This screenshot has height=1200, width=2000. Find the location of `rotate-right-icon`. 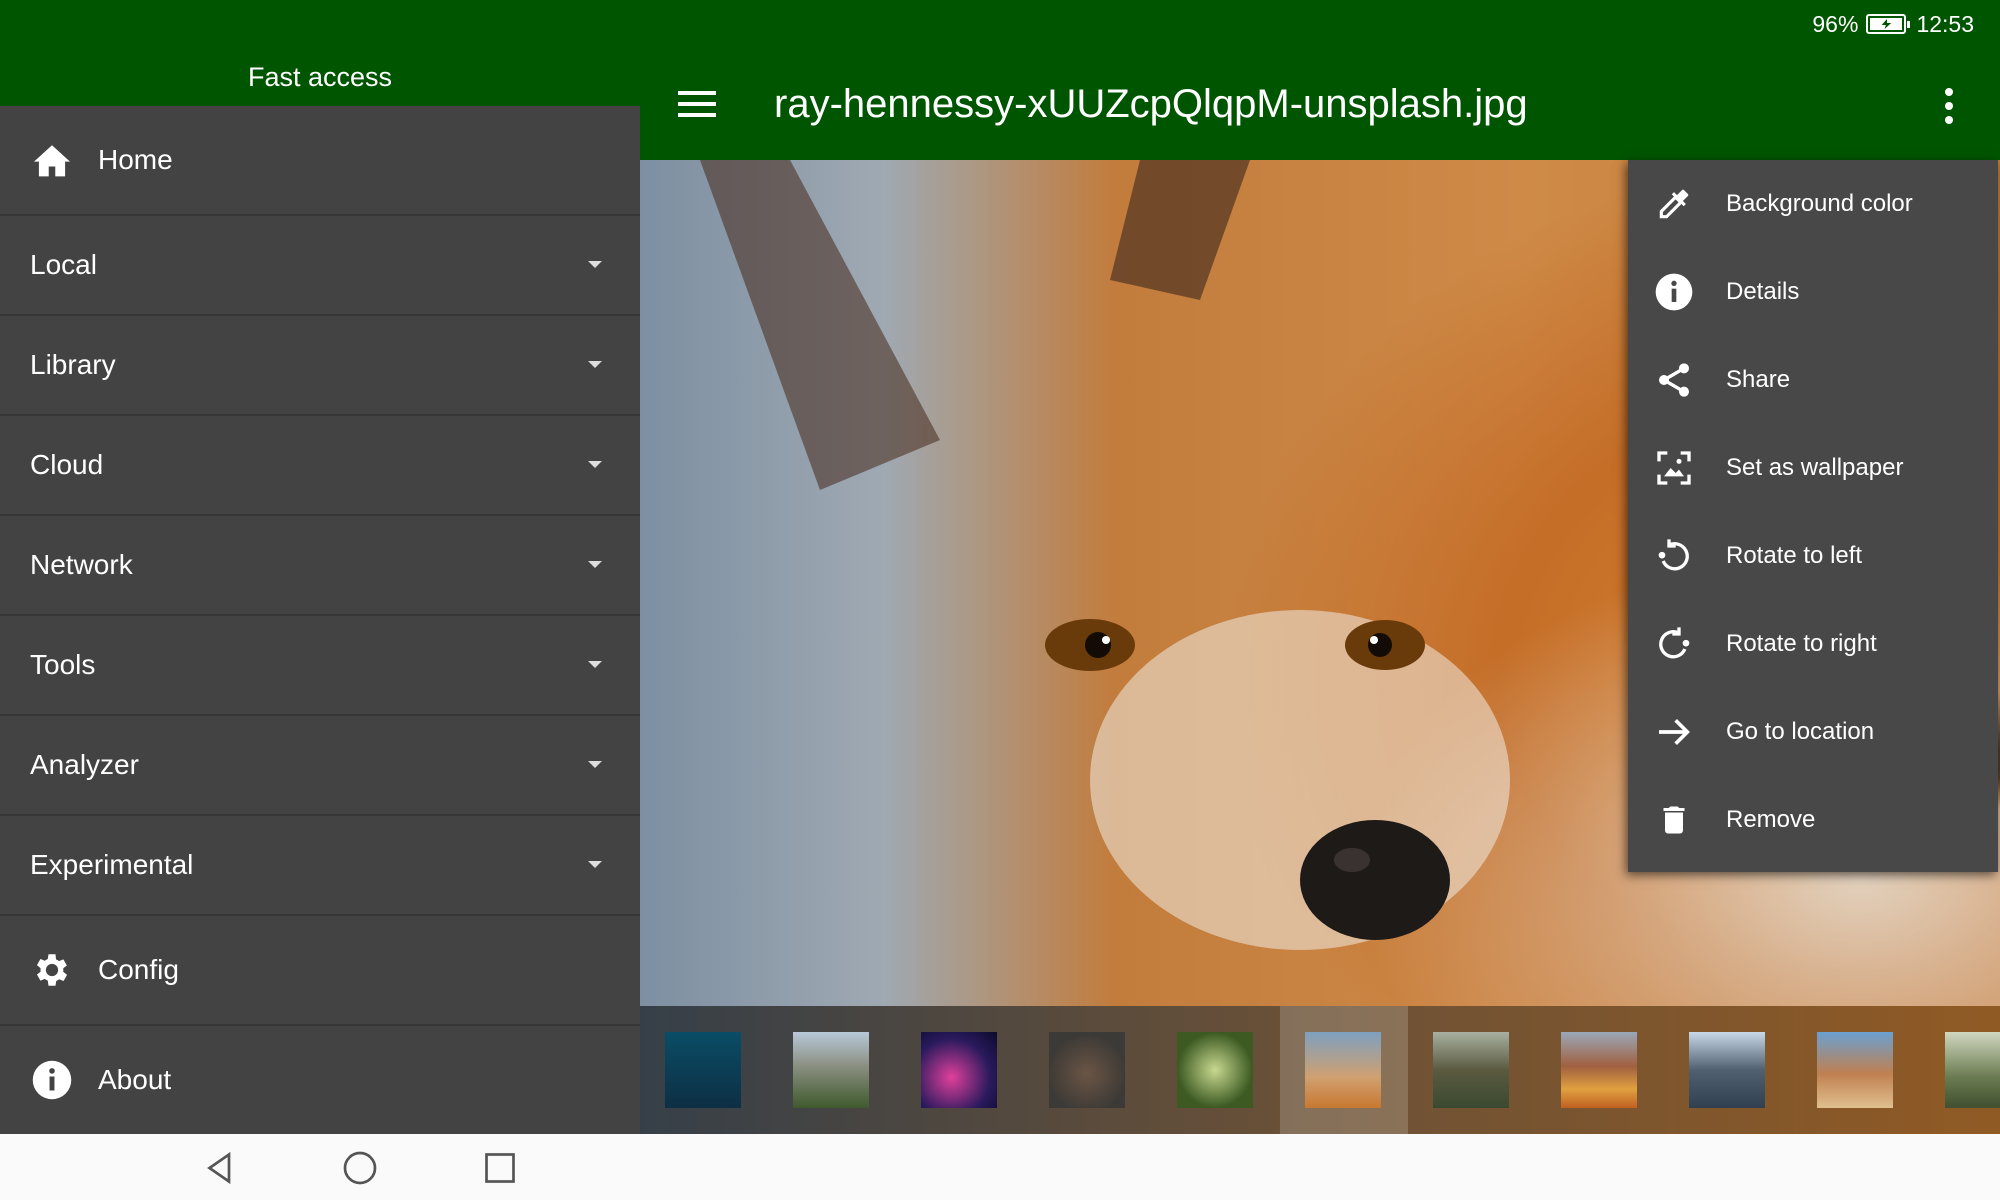

rotate-right-icon is located at coordinates (1674, 644).